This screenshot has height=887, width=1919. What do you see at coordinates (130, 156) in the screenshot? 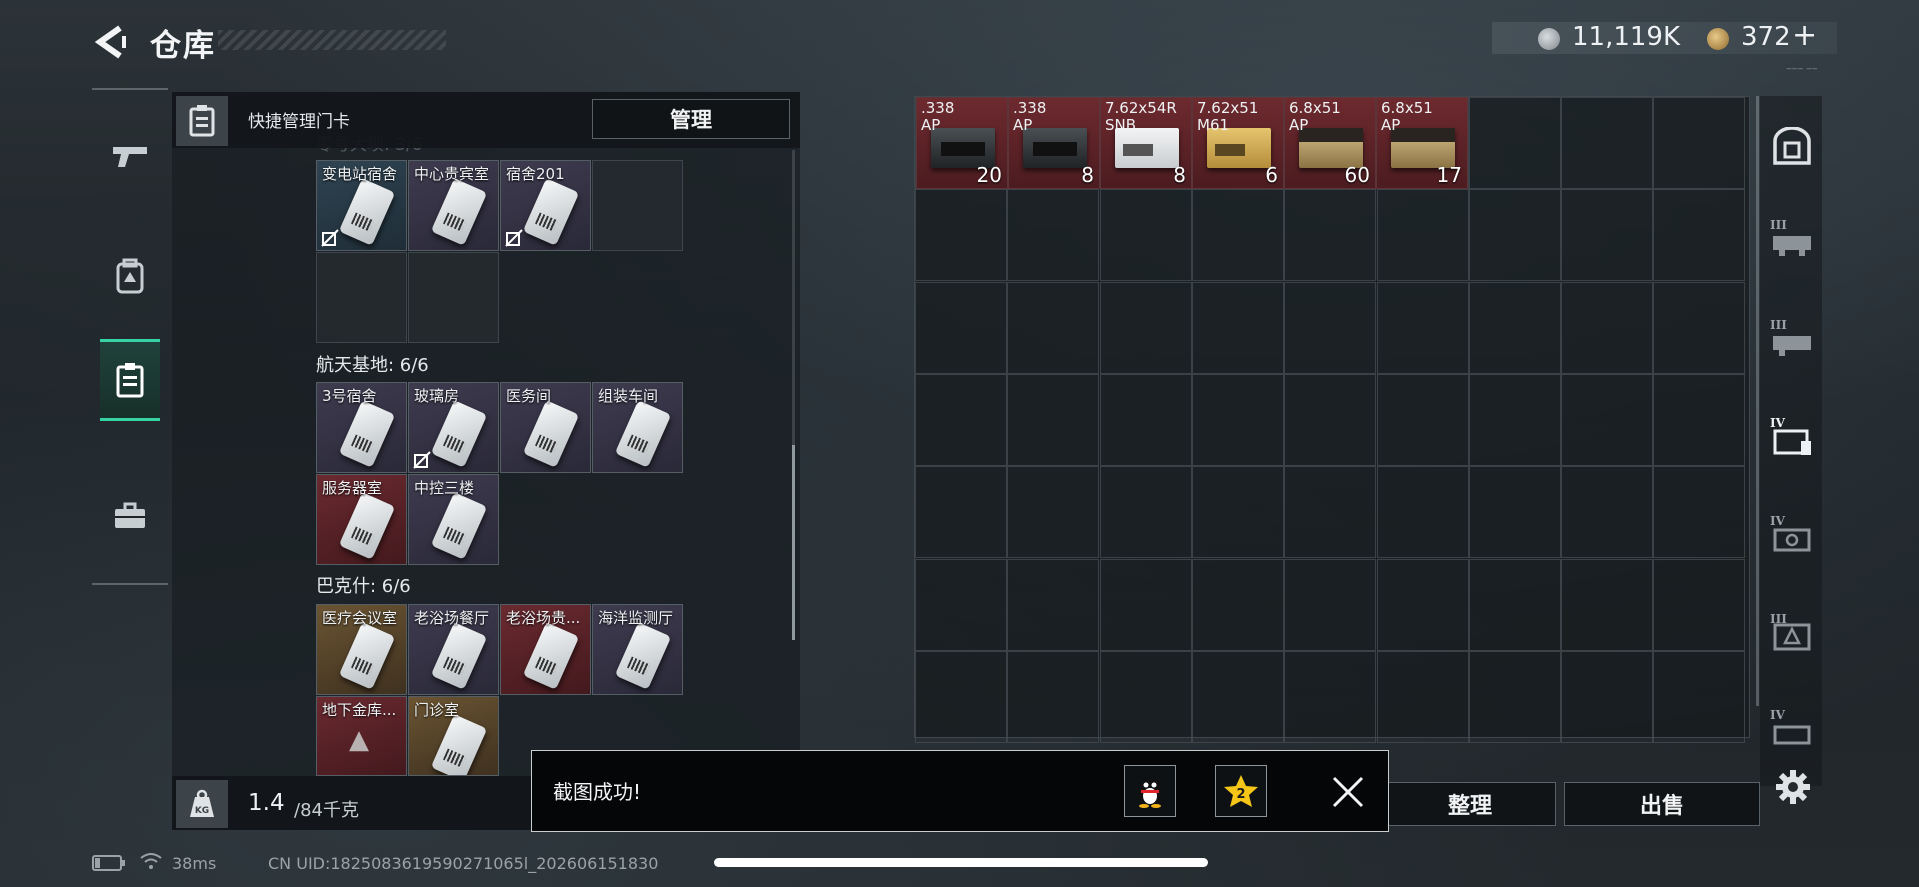
I see `tab-weapons` at bounding box center [130, 156].